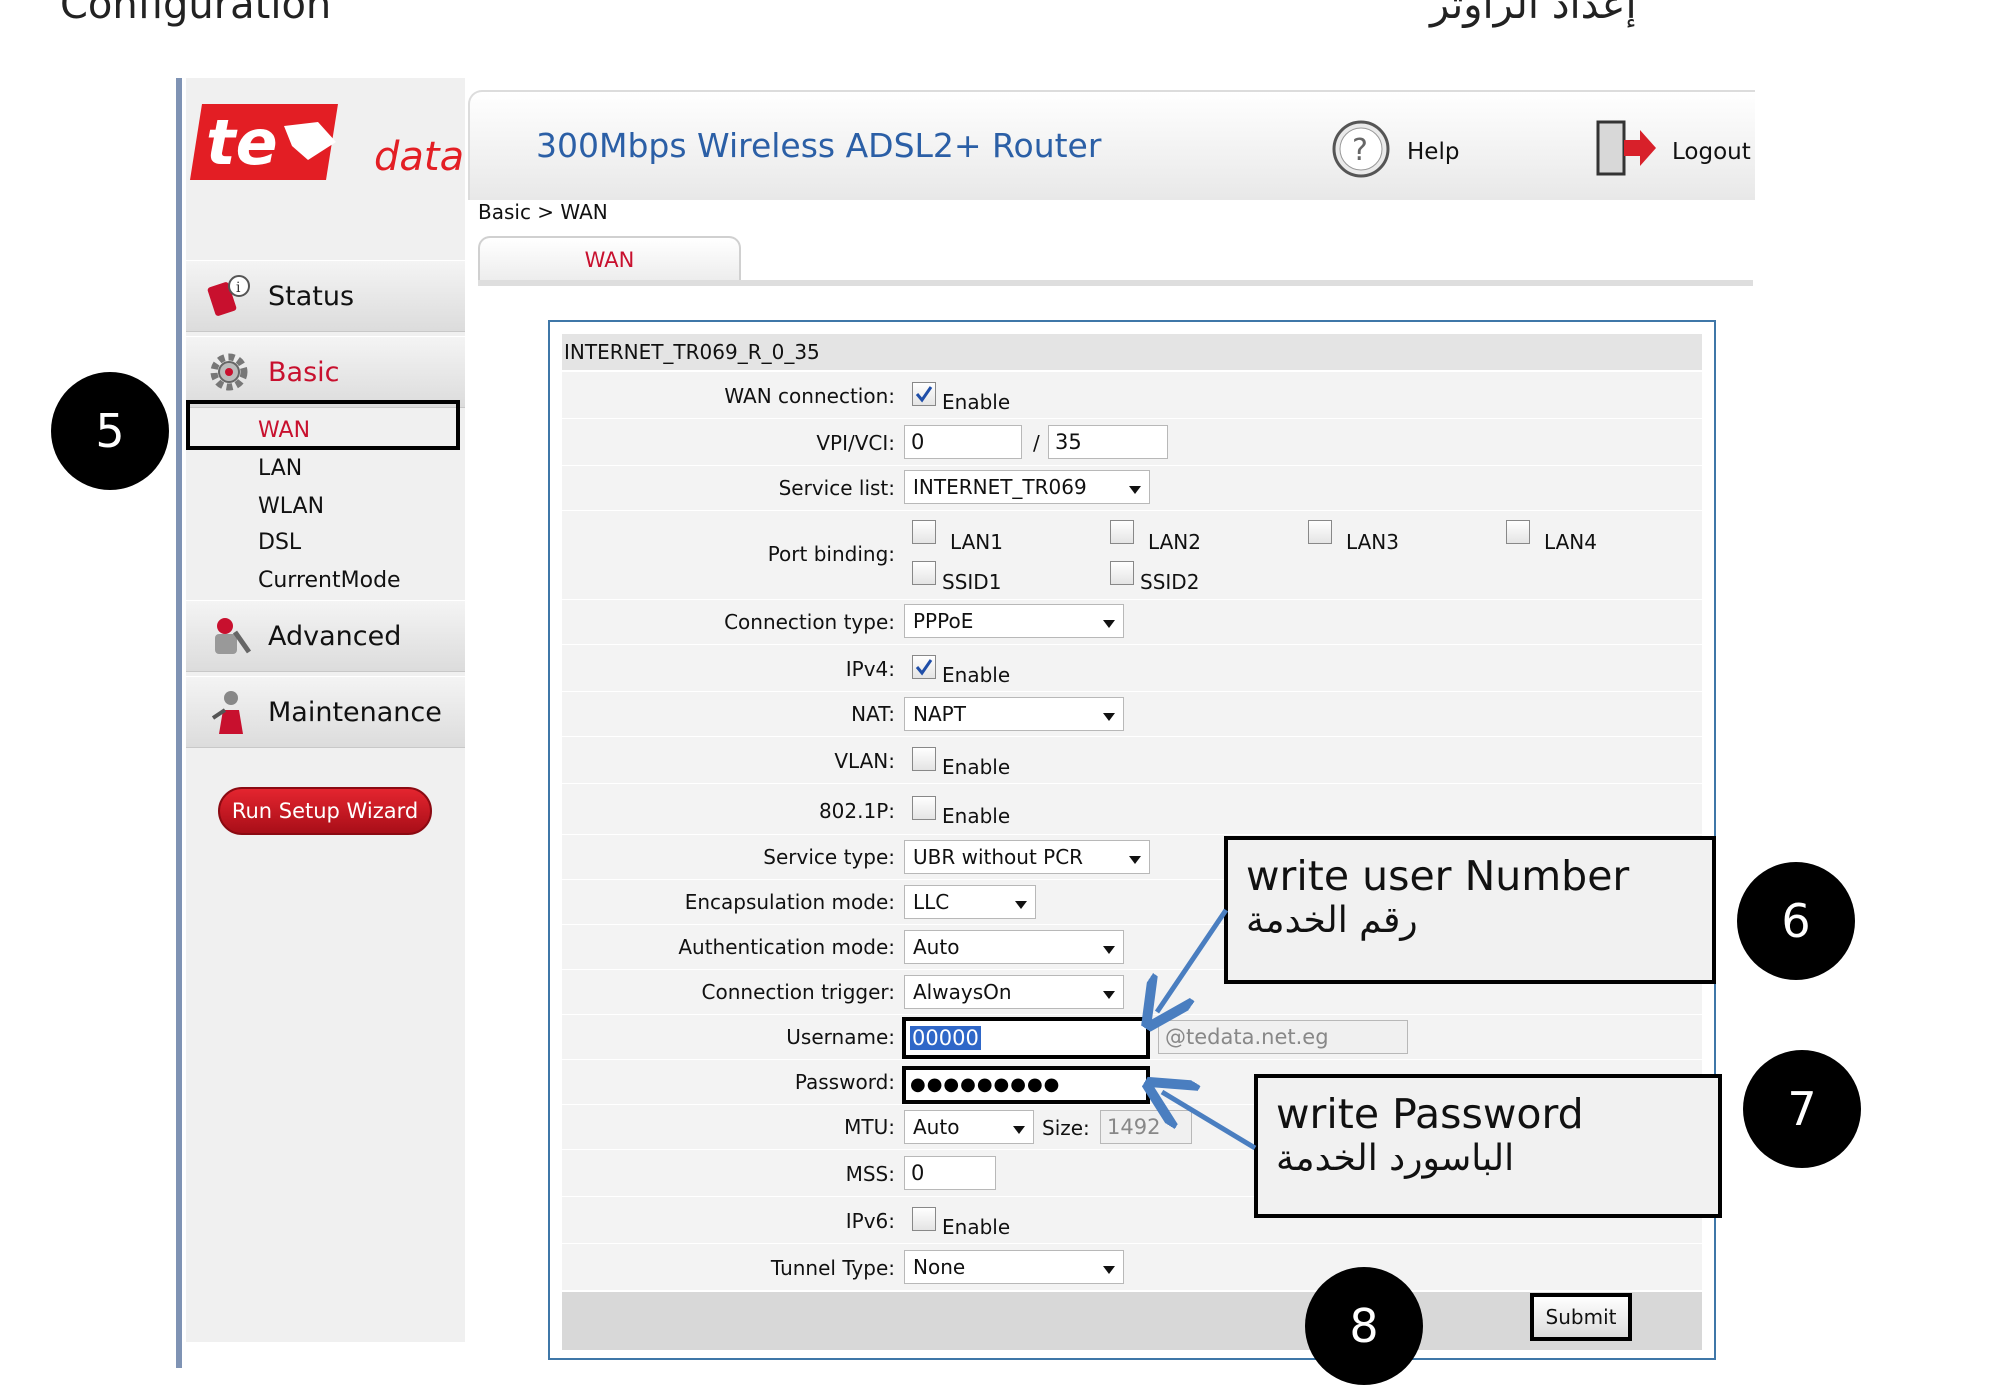  I want to click on step-marker-6: 6, so click(1796, 921).